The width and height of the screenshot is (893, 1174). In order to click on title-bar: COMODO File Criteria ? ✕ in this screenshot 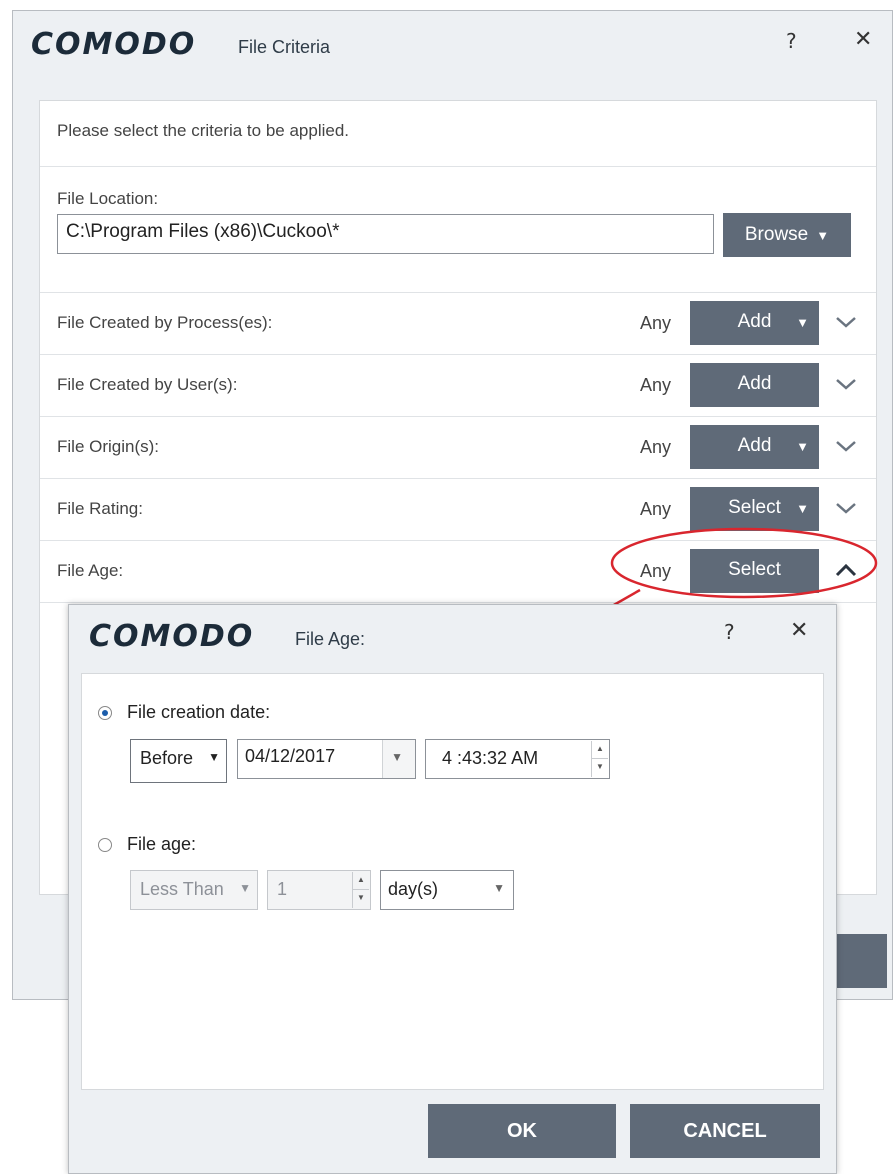, I will do `click(452, 47)`.